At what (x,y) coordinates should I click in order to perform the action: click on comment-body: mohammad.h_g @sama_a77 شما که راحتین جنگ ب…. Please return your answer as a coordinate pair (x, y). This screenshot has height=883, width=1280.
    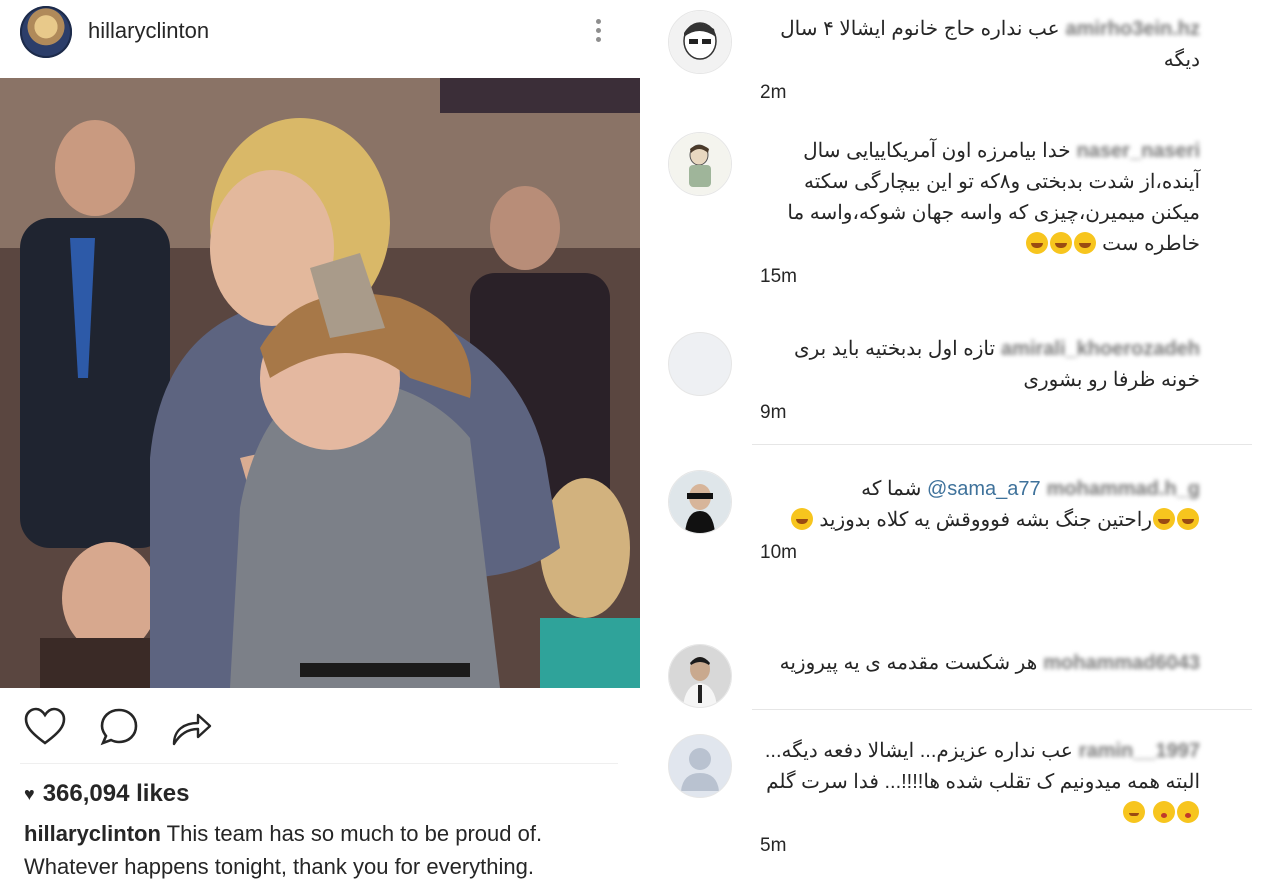
    Looking at the image, I should click on (980, 519).